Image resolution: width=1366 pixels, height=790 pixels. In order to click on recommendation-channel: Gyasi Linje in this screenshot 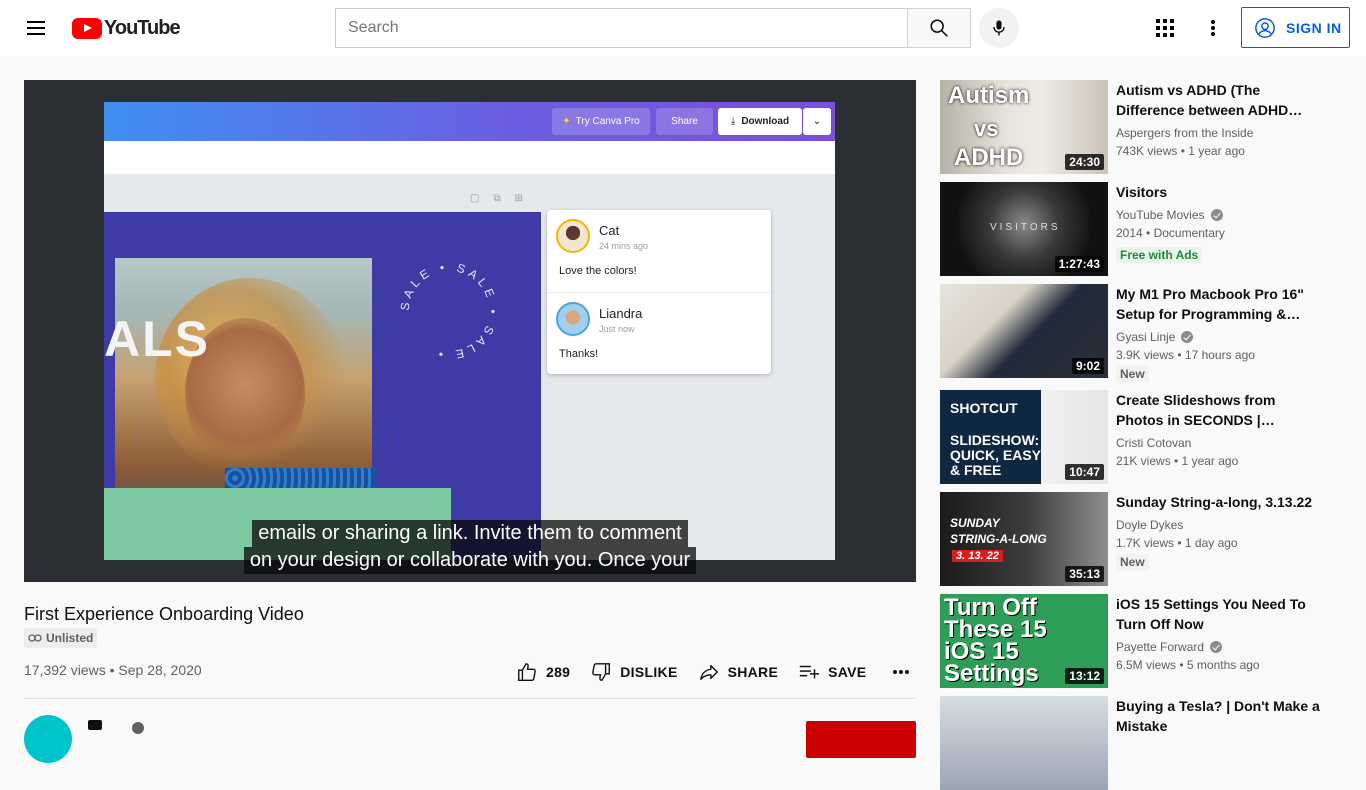, I will do `click(1155, 337)`.